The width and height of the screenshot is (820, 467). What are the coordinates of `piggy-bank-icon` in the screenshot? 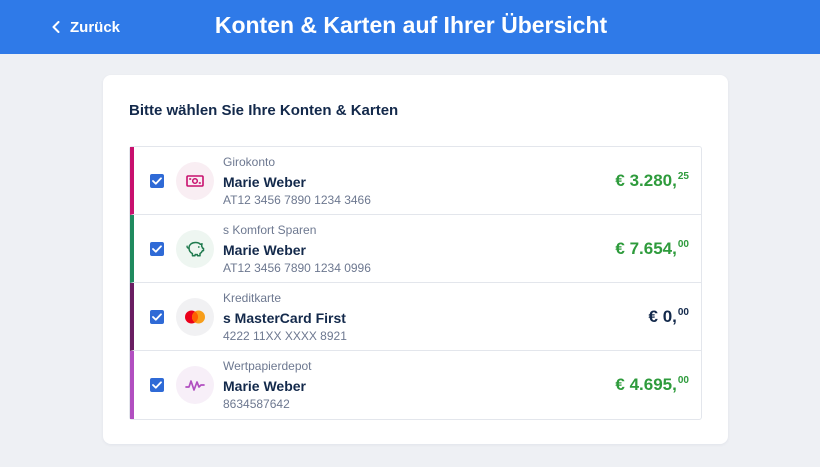 It's located at (195, 249).